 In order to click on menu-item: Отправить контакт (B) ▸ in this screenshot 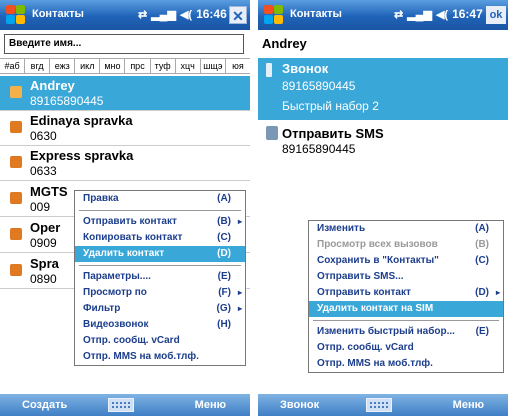, I will do `click(160, 222)`.